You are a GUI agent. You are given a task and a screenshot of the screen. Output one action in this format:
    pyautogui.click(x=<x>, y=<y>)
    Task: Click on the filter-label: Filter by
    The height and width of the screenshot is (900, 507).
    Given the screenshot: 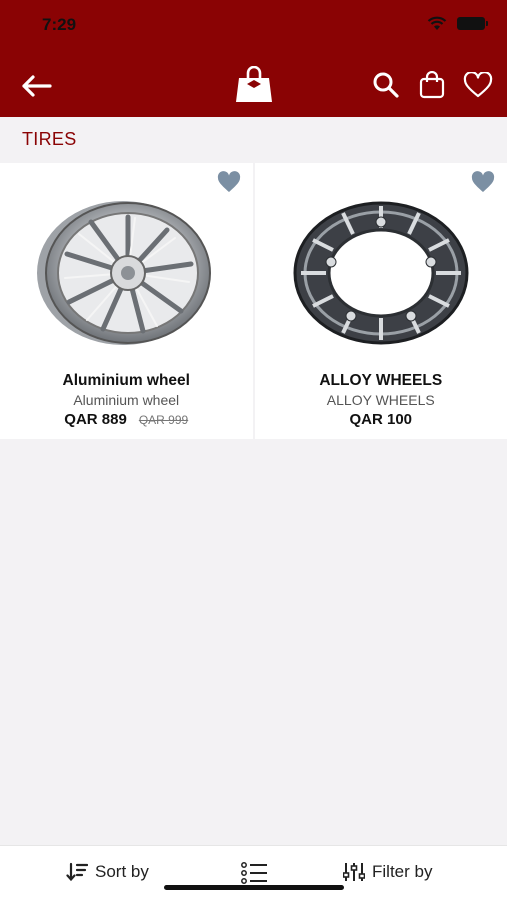 What is the action you would take?
    pyautogui.click(x=402, y=871)
    